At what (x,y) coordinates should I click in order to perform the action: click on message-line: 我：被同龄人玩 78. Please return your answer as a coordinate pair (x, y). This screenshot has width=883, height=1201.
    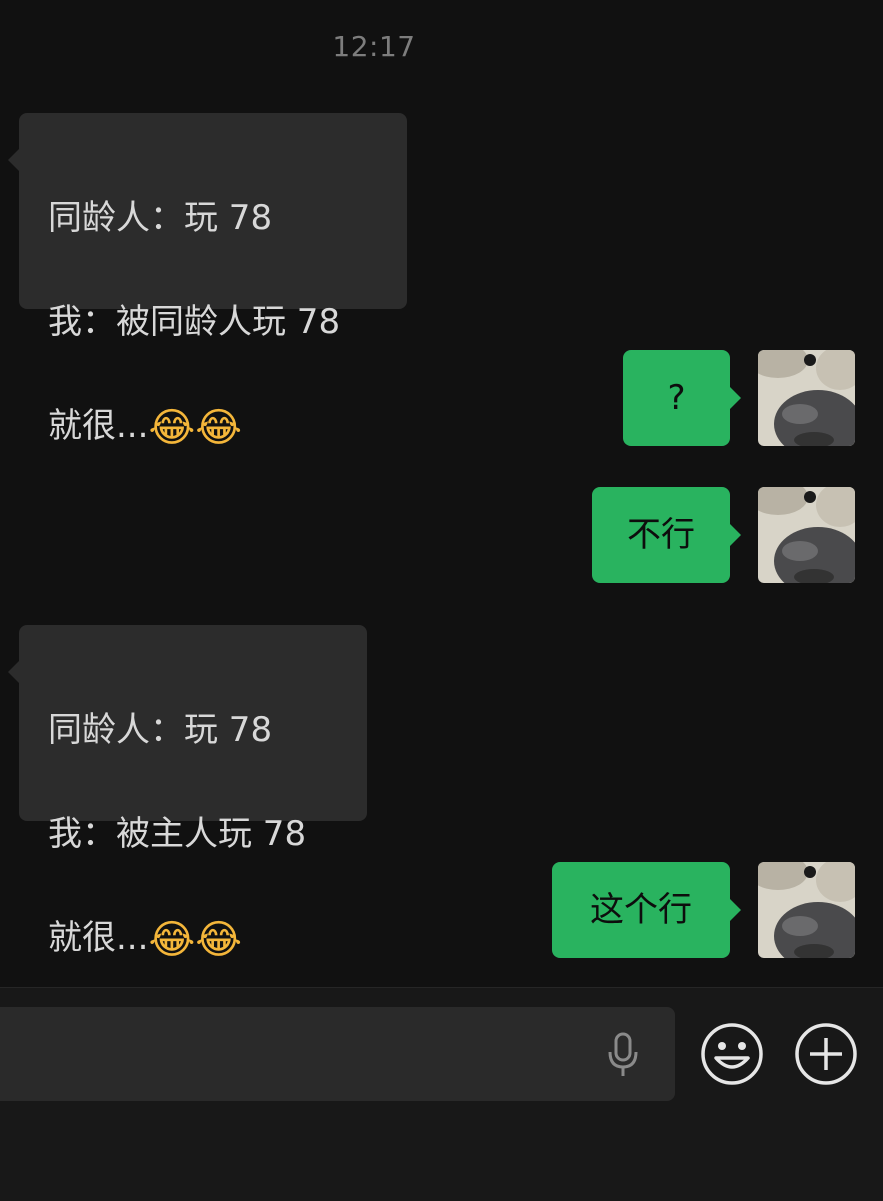
    Looking at the image, I should click on (194, 322).